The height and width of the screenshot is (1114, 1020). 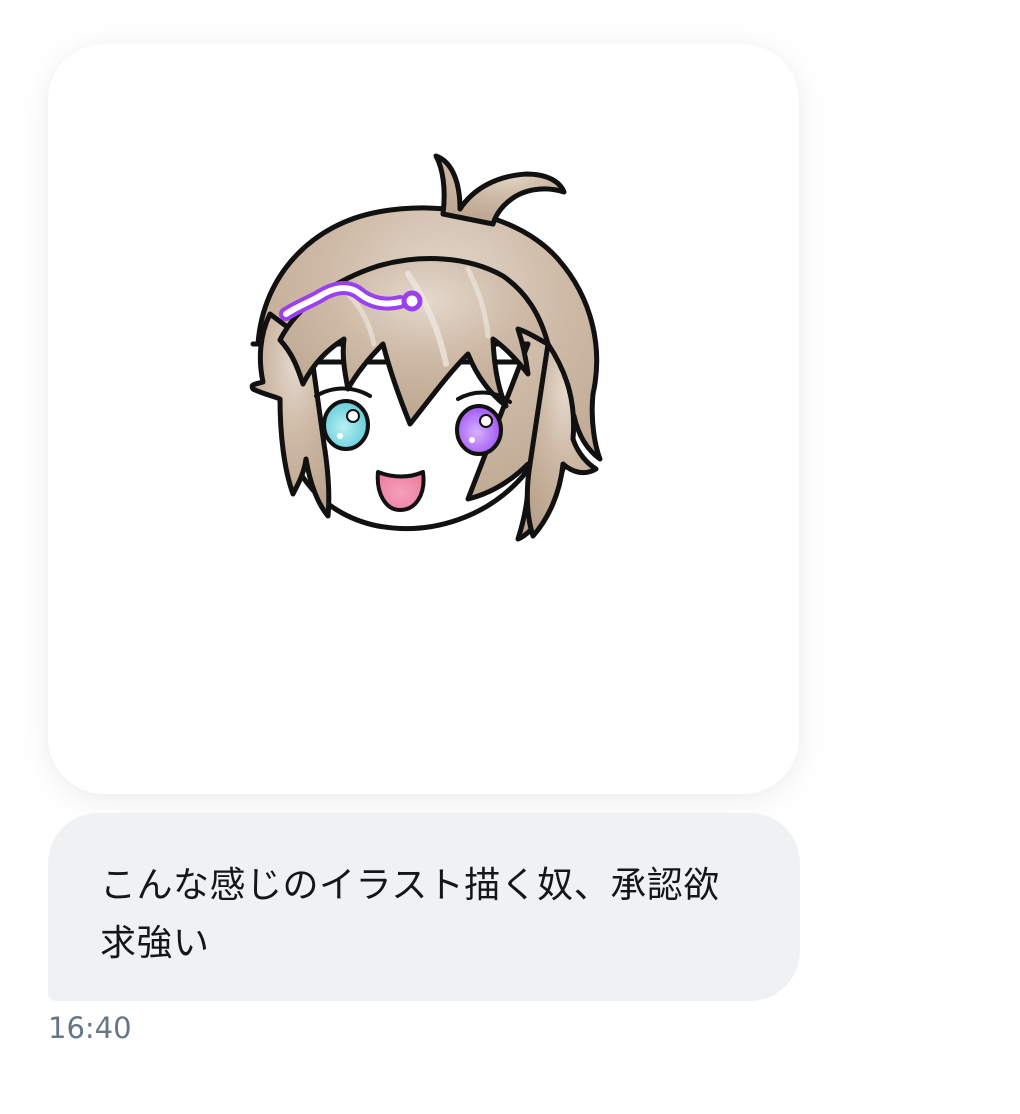 I want to click on message-bubble: こんな感じのイラスト描く奴、承認欲求強い, so click(x=424, y=907).